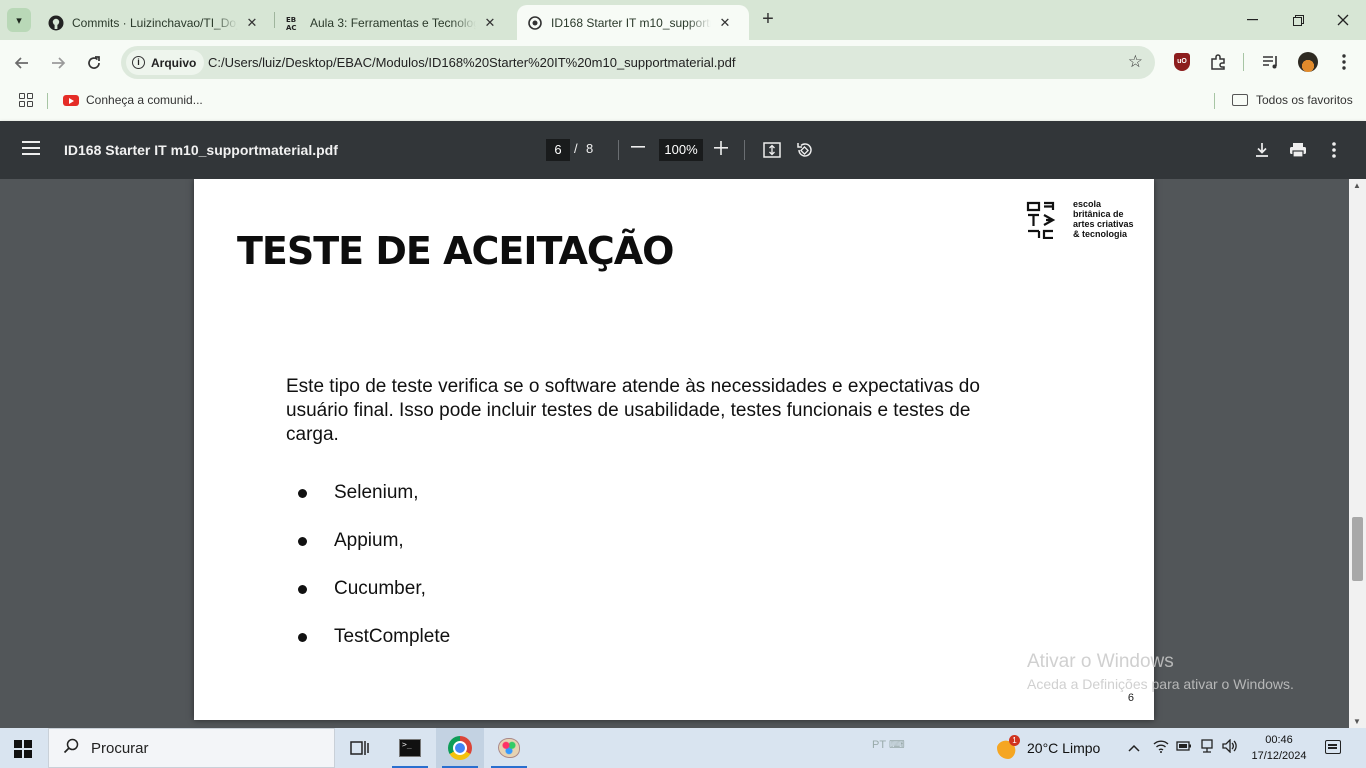  Describe the element at coordinates (1184, 747) in the screenshot. I see `battery-icon` at that location.